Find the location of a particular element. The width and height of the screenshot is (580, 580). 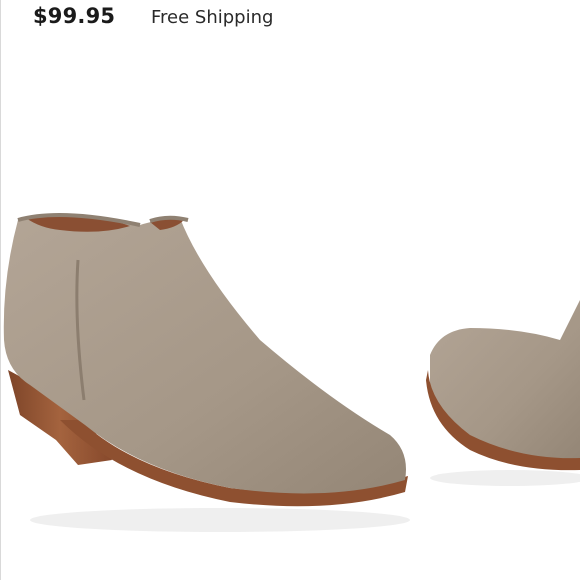

price-label: $99.95 is located at coordinates (74, 16).